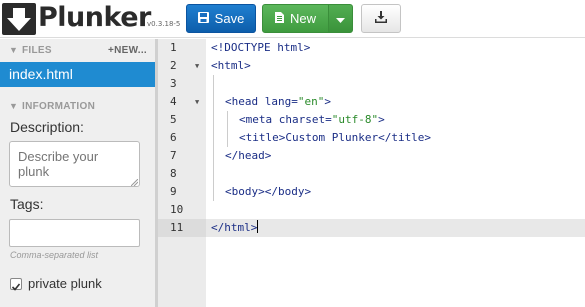  What do you see at coordinates (371, 84) in the screenshot?
I see `code-line: 3` at bounding box center [371, 84].